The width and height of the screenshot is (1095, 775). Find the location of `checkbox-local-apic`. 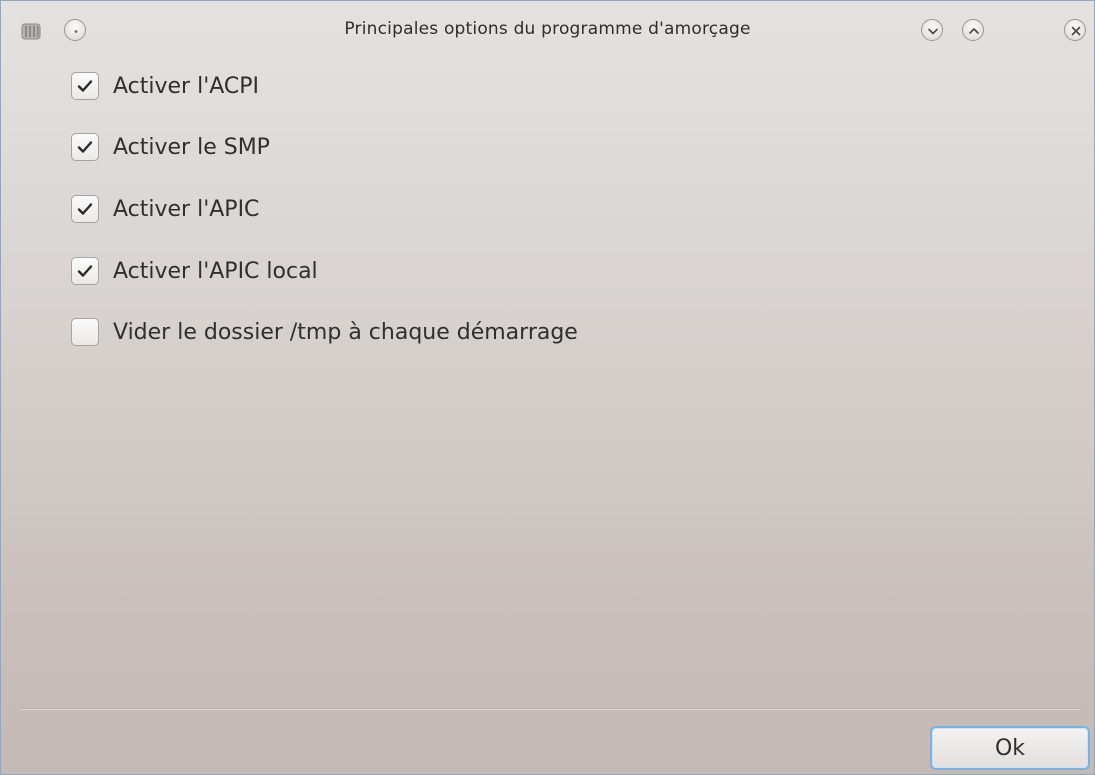

checkbox-local-apic is located at coordinates (85, 271).